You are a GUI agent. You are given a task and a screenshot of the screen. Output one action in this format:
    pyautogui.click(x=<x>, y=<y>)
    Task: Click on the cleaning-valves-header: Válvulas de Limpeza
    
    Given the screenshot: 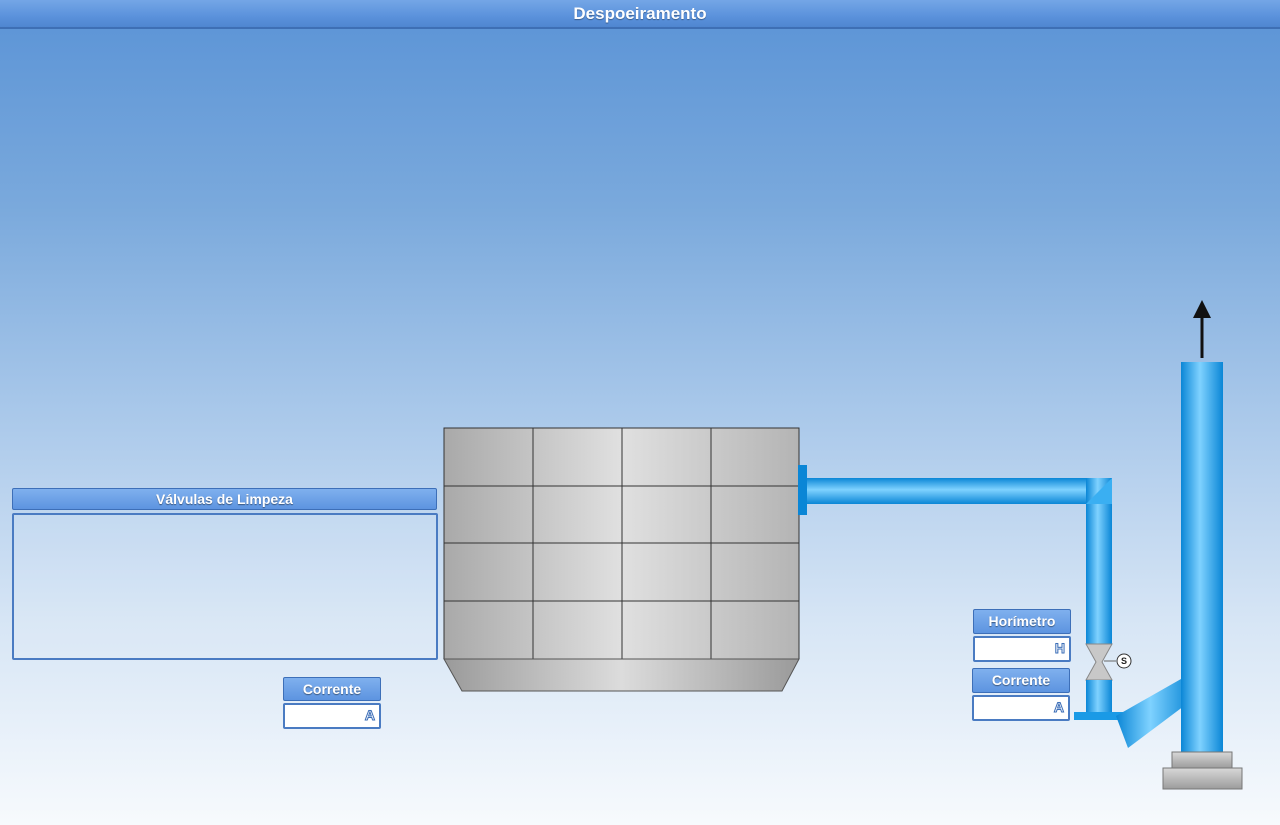 What is the action you would take?
    pyautogui.click(x=224, y=499)
    